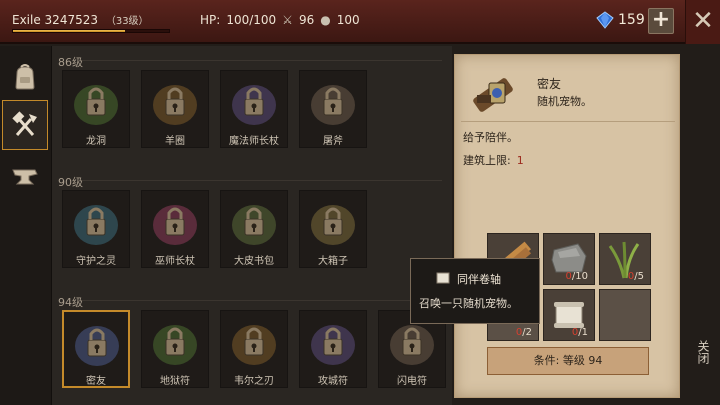  Describe the element at coordinates (564, 101) in the screenshot. I see `detail-subtitle: 随机宠物。` at that location.